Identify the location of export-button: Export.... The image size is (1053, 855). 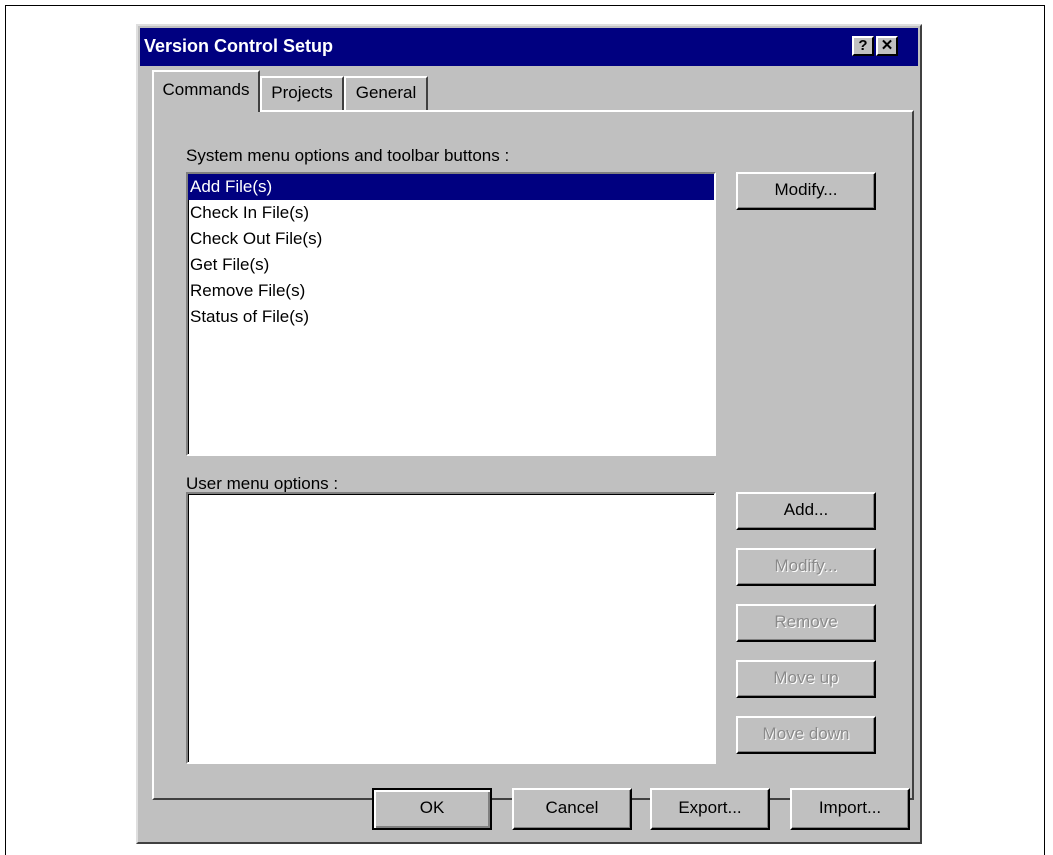
(710, 809).